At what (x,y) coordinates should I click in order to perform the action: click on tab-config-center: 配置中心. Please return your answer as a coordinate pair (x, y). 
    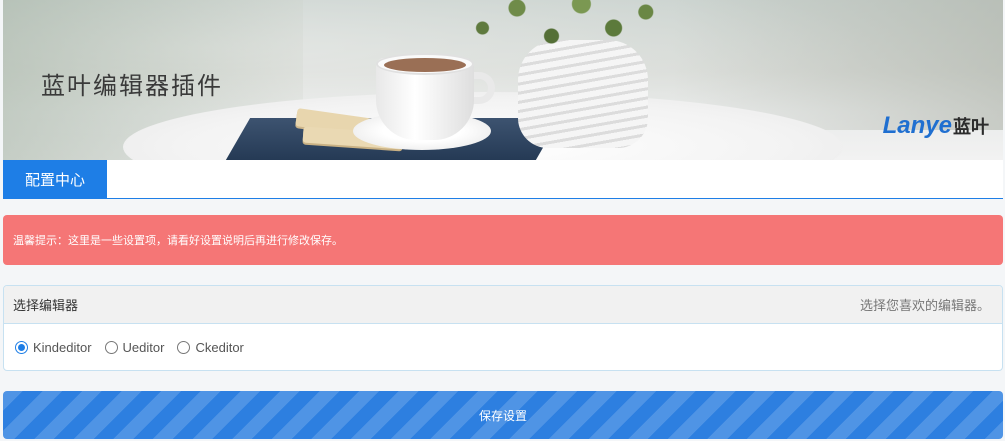
    Looking at the image, I should click on (55, 179).